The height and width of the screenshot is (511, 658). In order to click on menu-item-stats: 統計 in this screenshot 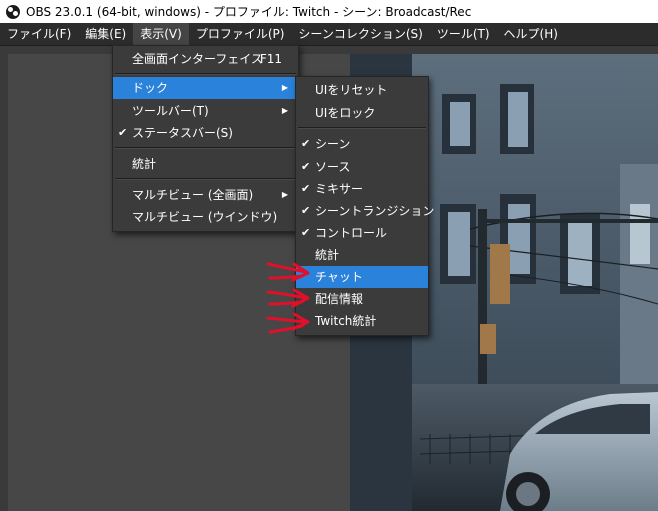, I will do `click(205, 164)`.